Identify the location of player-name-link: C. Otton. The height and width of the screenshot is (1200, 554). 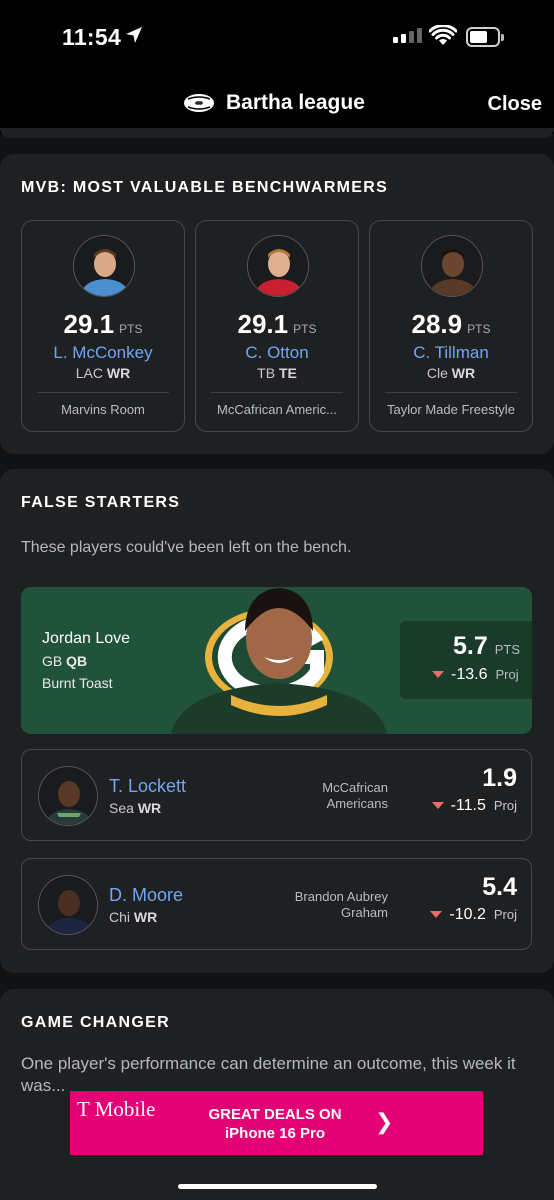
(277, 353).